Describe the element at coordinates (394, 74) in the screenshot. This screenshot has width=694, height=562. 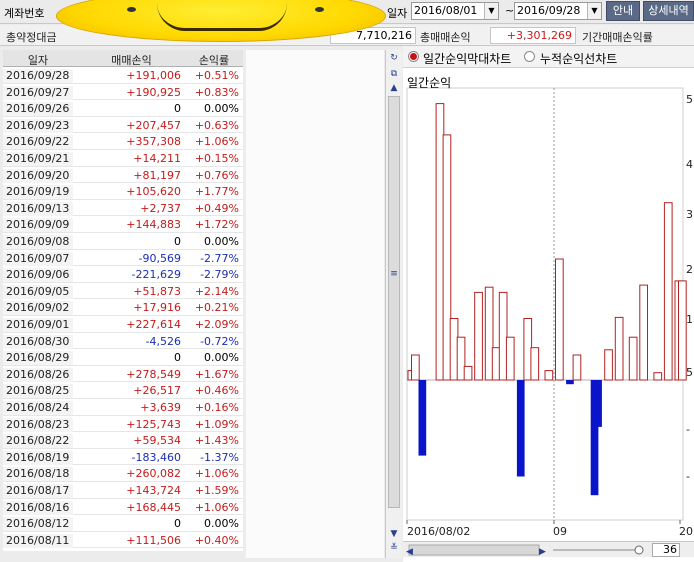
I see `export-icon: ⧉` at that location.